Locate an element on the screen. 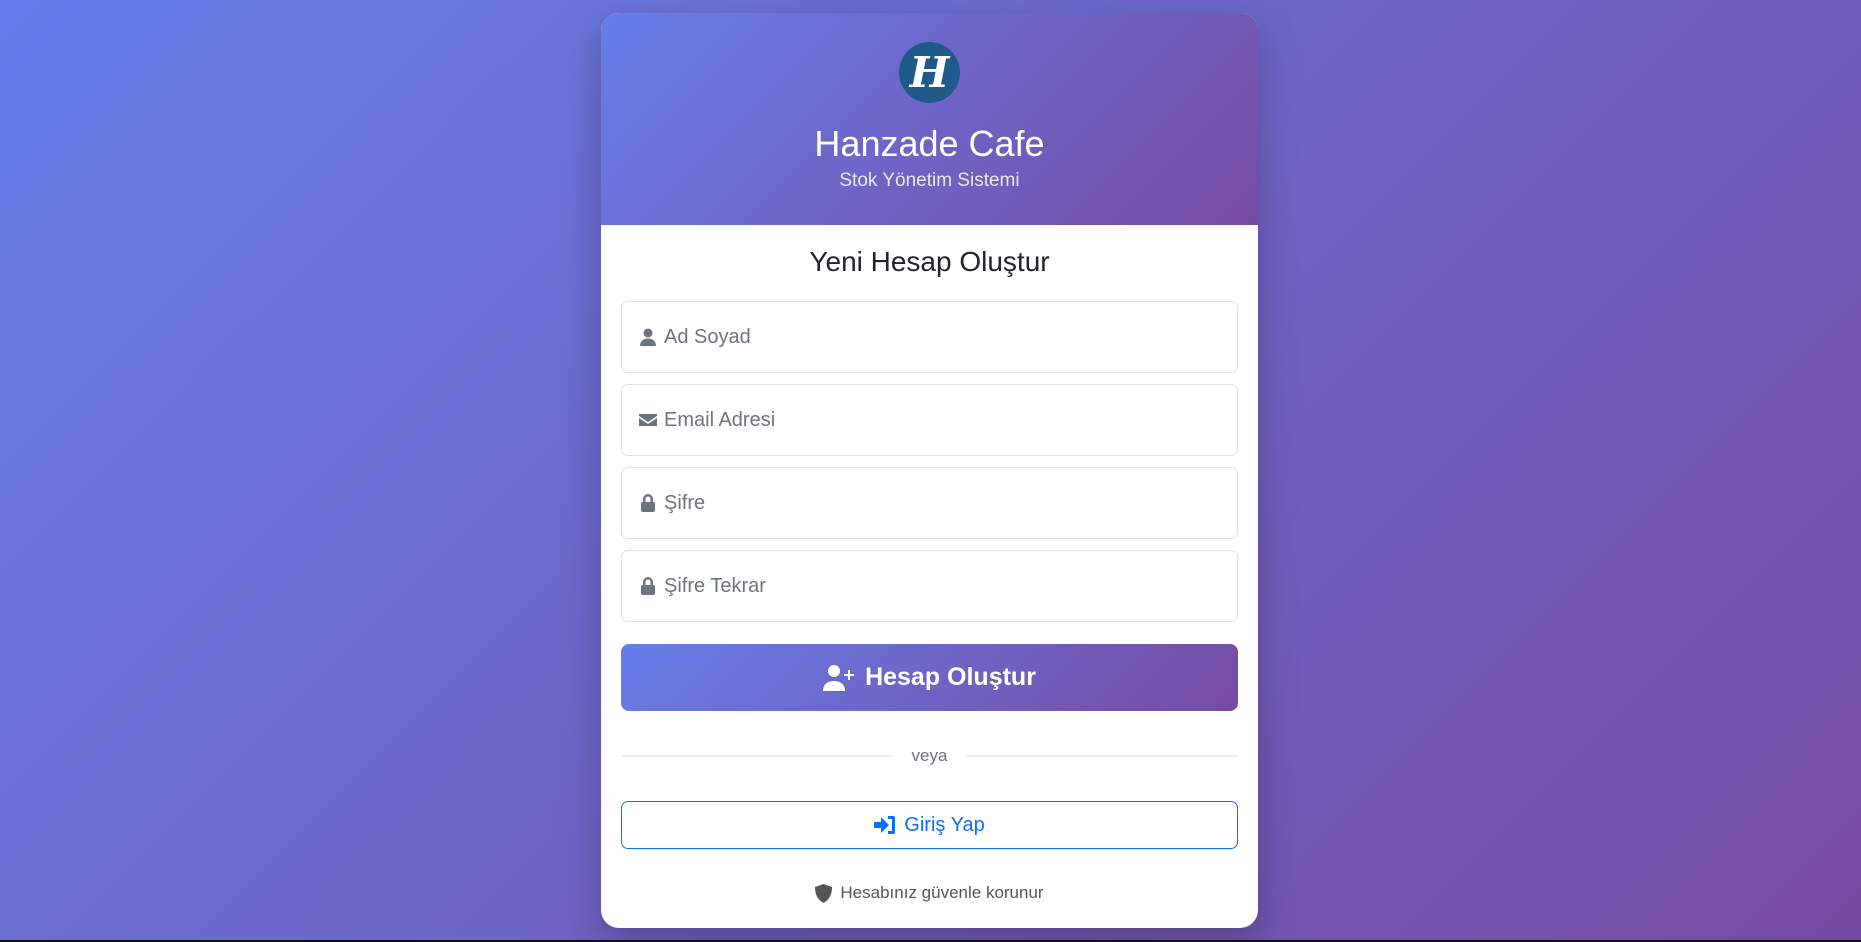 The image size is (1861, 942). brand-subtitle: Stok Yönetim Sistemi is located at coordinates (929, 180).